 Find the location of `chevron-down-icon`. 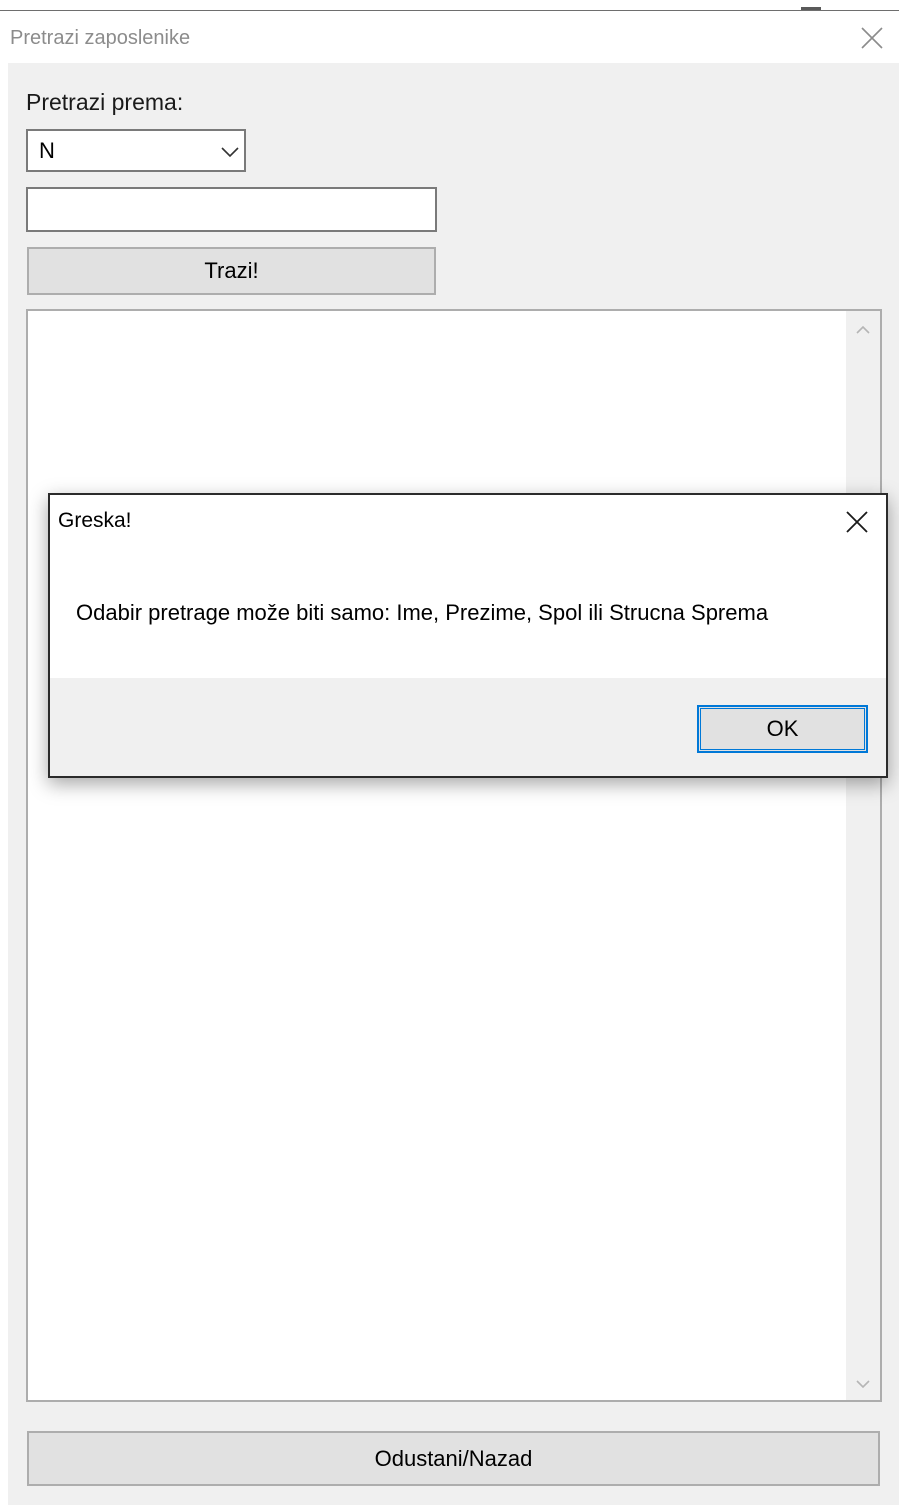

chevron-down-icon is located at coordinates (230, 152).